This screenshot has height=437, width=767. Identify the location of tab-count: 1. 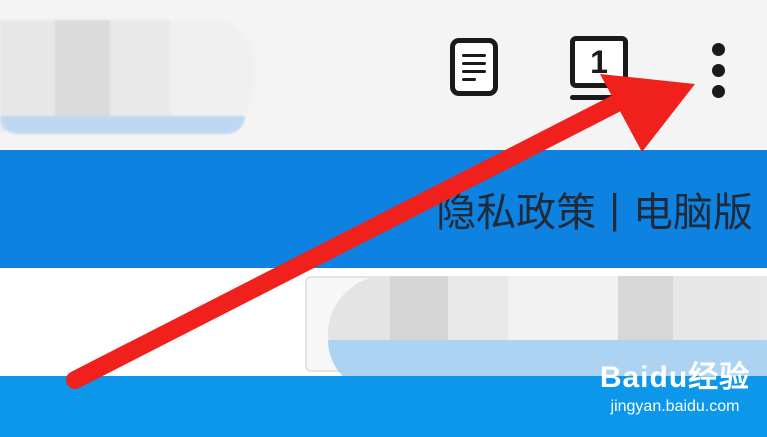
(599, 62).